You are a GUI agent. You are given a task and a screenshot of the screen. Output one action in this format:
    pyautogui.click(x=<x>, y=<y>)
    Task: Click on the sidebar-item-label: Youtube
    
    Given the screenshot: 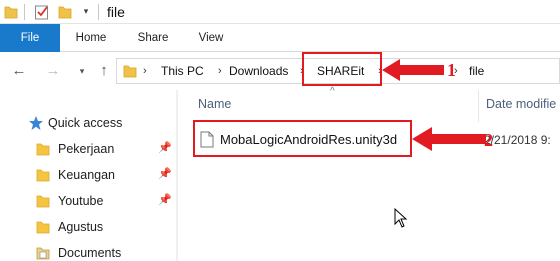 What is the action you would take?
    pyautogui.click(x=81, y=201)
    